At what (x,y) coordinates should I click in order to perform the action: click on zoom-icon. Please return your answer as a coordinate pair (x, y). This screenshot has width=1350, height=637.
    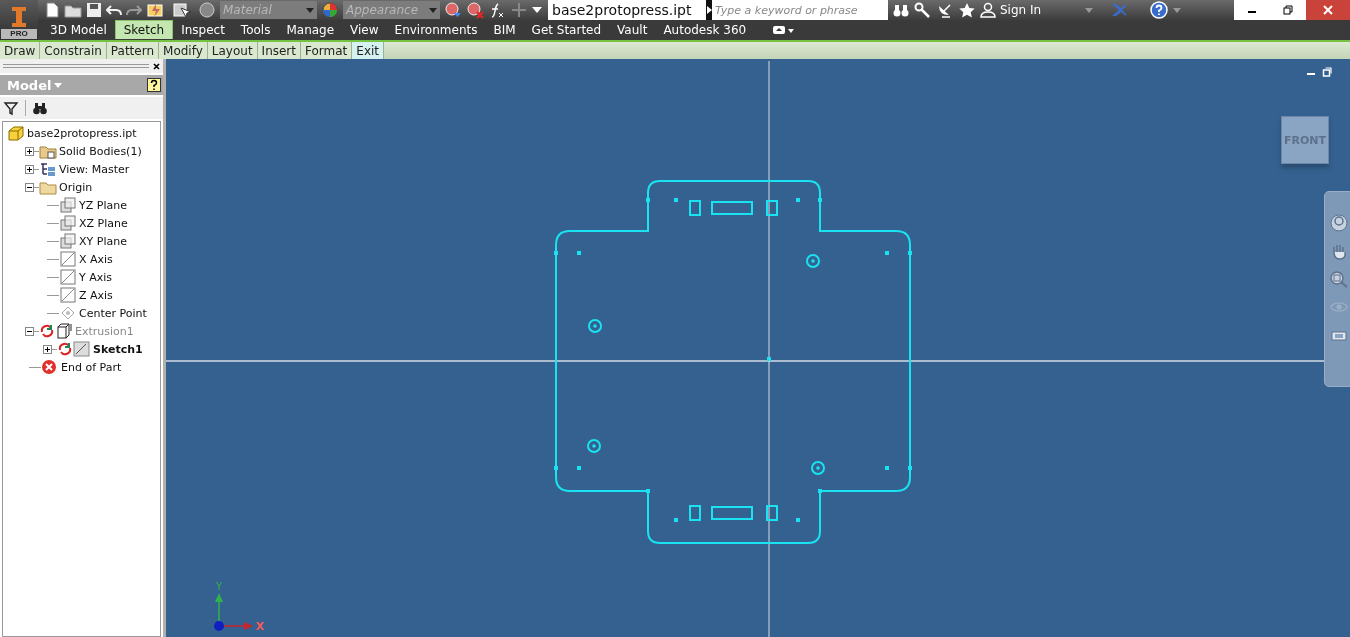
    Looking at the image, I should click on (1339, 279).